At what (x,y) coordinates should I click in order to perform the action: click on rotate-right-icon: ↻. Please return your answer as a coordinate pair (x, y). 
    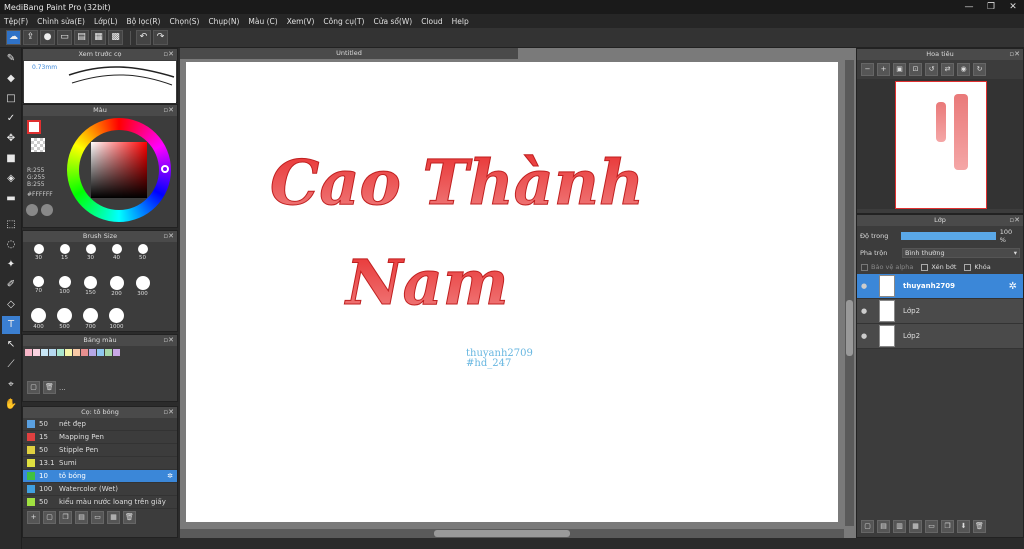
    Looking at the image, I should click on (979, 69).